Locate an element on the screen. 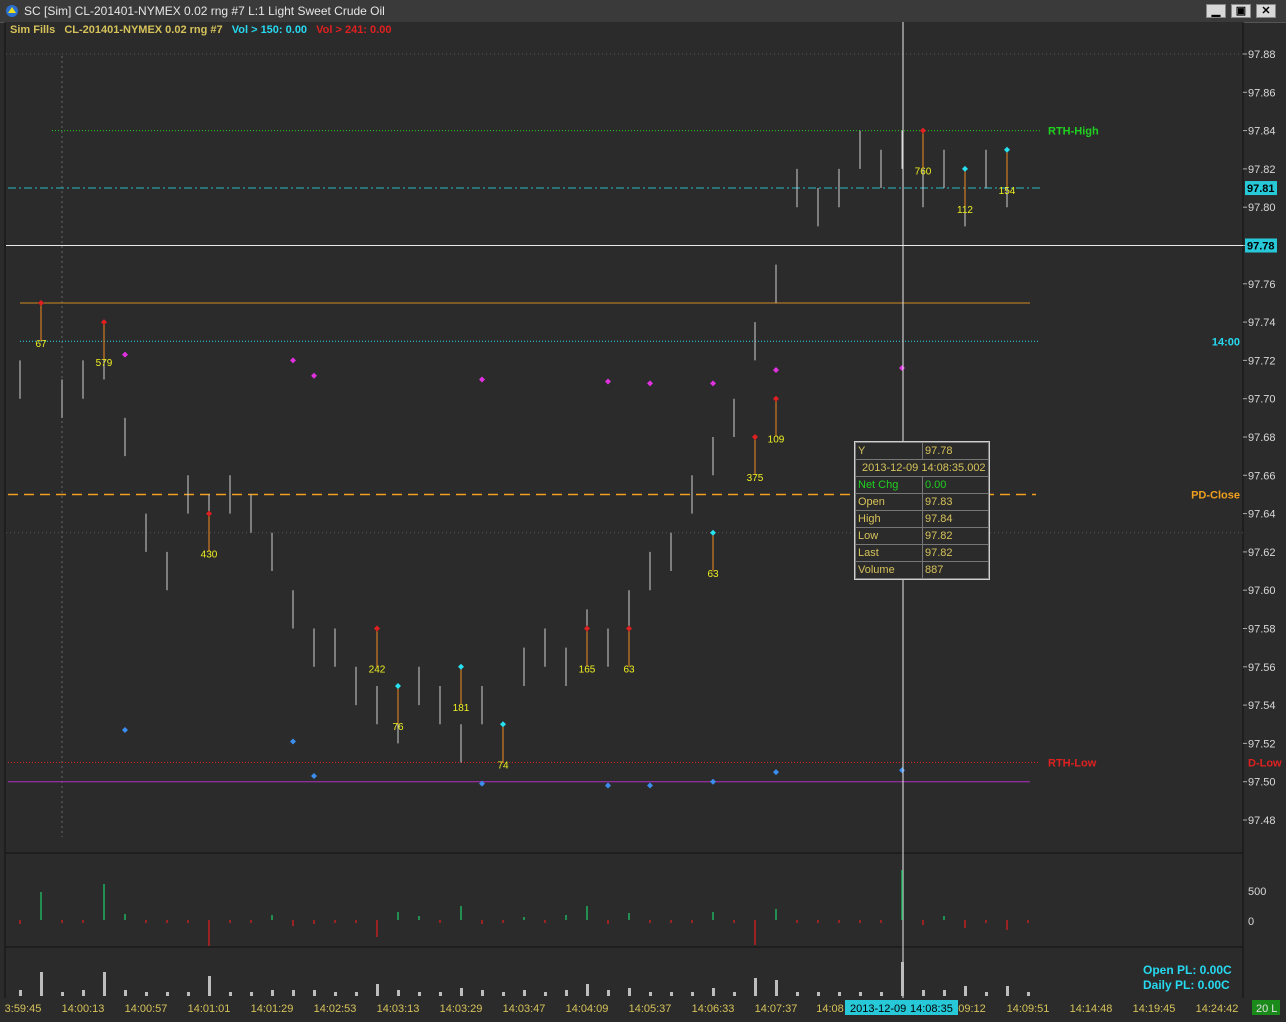 Image resolution: width=1286 pixels, height=1022 pixels. crosshair-price-tag: 97.78 is located at coordinates (1261, 247).